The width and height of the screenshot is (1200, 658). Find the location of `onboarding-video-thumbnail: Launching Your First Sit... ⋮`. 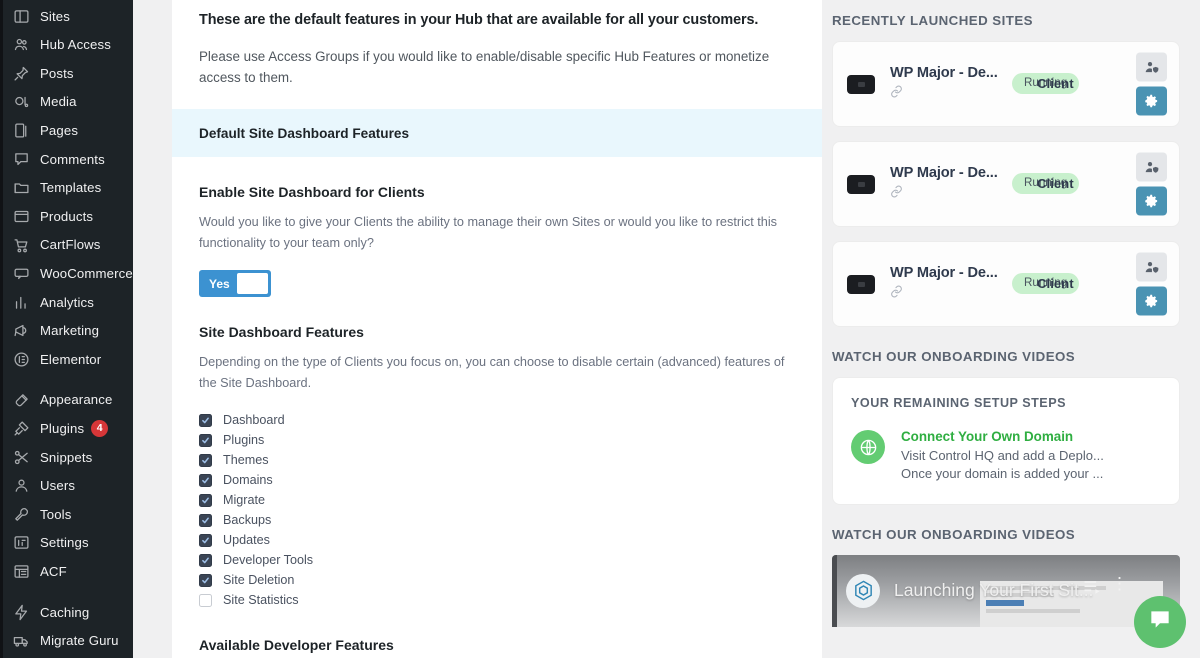

onboarding-video-thumbnail: Launching Your First Sit... ⋮ is located at coordinates (1006, 590).